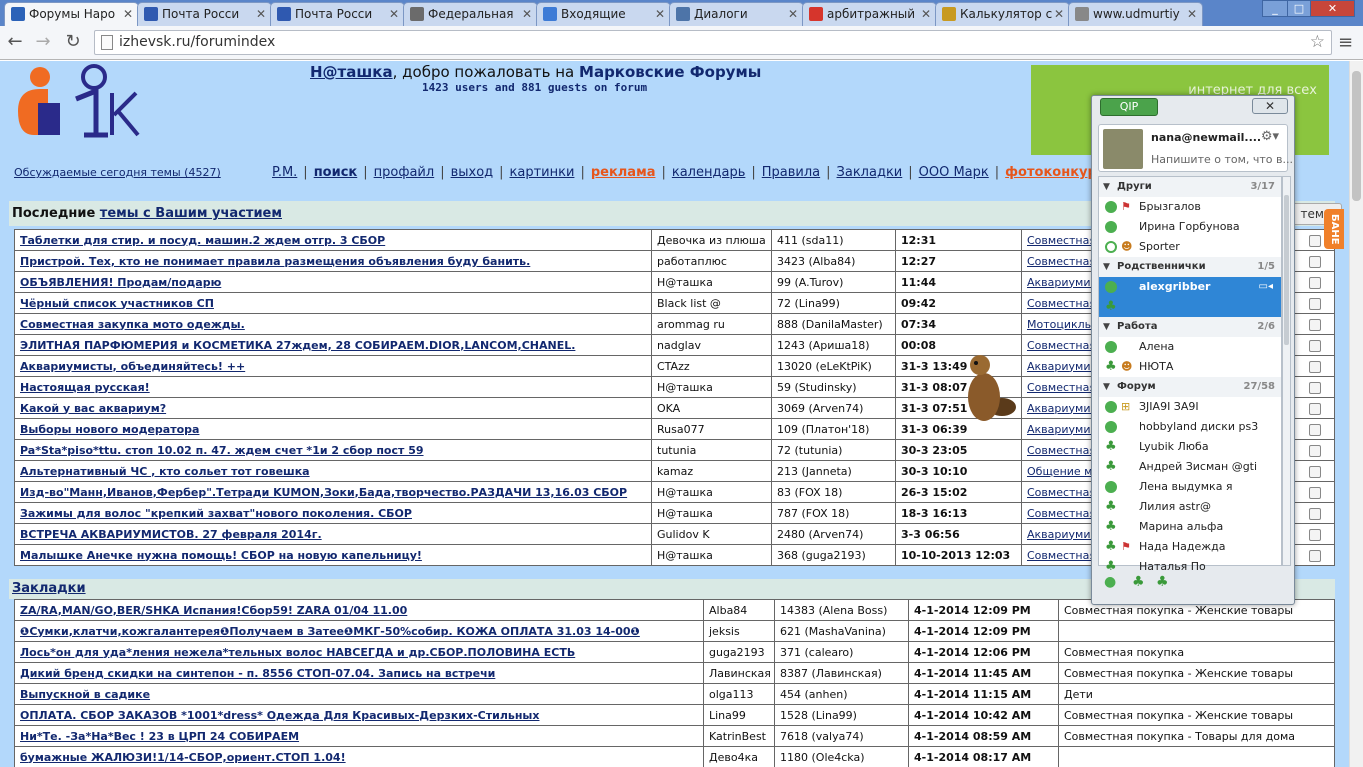 This screenshot has width=1363, height=767. What do you see at coordinates (404, 172) in the screenshot?
I see `nav-profile: профайл` at bounding box center [404, 172].